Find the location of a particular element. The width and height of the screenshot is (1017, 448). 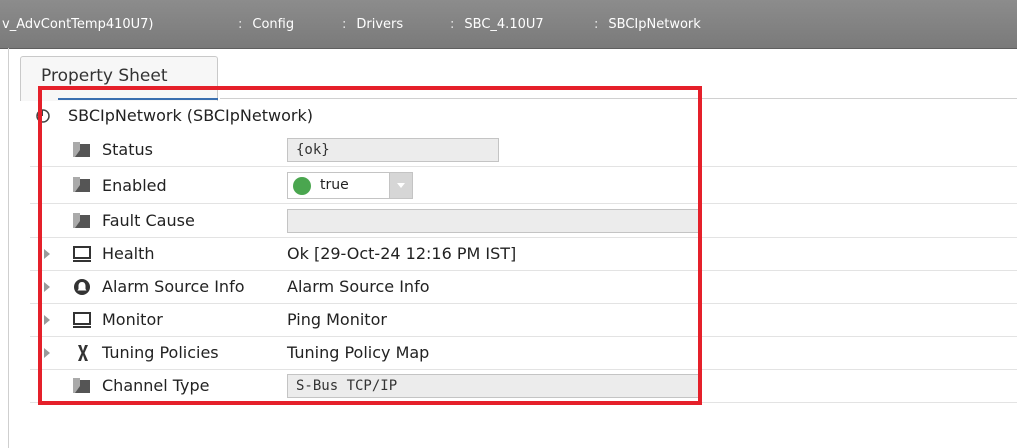

alarm-source-info-value: Alarm Source Info is located at coordinates (358, 286).